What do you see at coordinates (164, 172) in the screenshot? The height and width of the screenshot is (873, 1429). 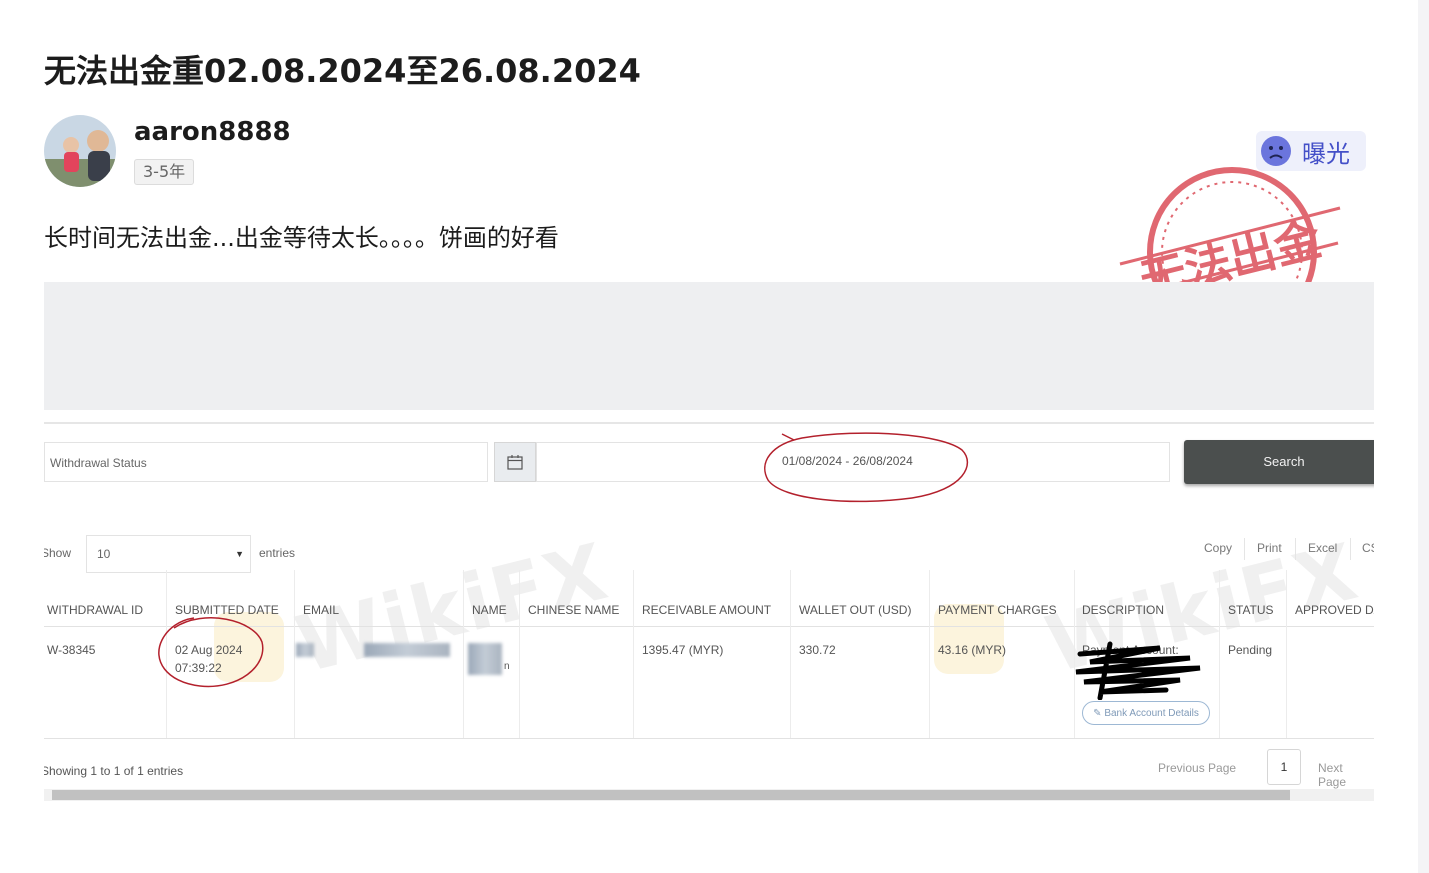 I see `tenure-badge: 3-5年` at bounding box center [164, 172].